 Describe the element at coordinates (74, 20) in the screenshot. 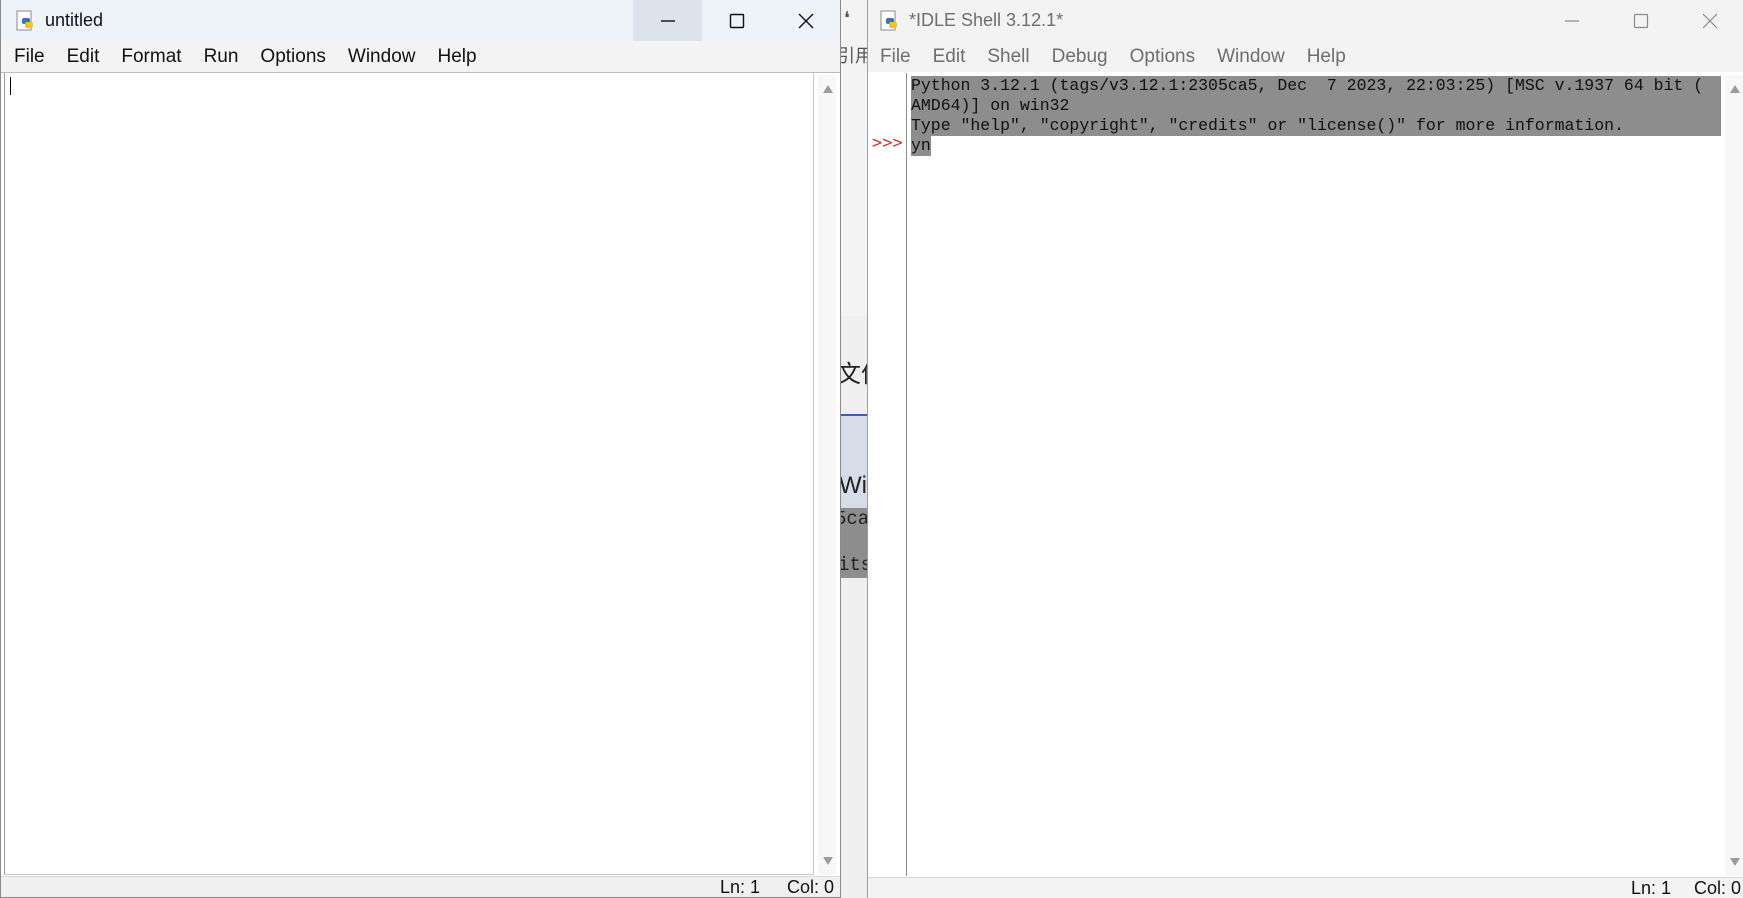

I see `editor-title: untitled` at that location.